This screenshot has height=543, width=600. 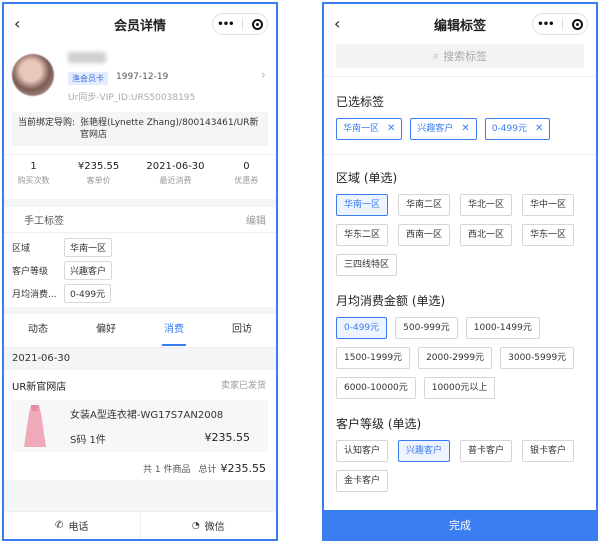 I want to click on tag-level-value: 兴趣客户, so click(x=88, y=270).